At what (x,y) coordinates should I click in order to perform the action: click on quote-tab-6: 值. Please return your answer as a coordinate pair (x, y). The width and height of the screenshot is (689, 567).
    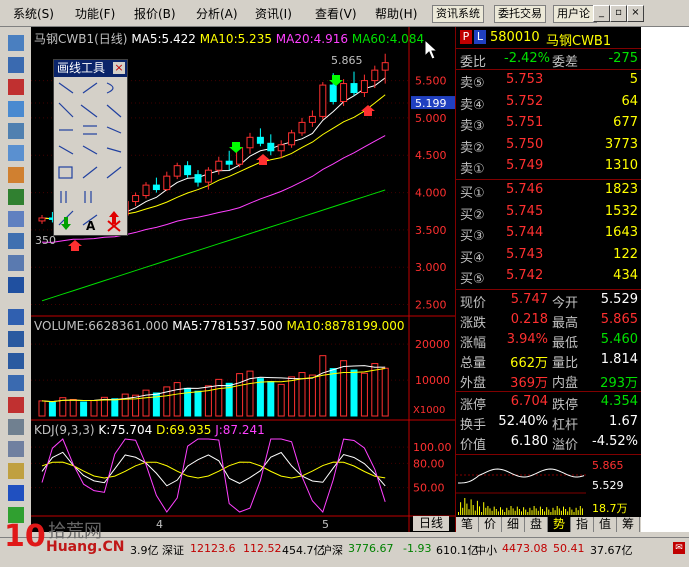
    Looking at the image, I should click on (605, 524).